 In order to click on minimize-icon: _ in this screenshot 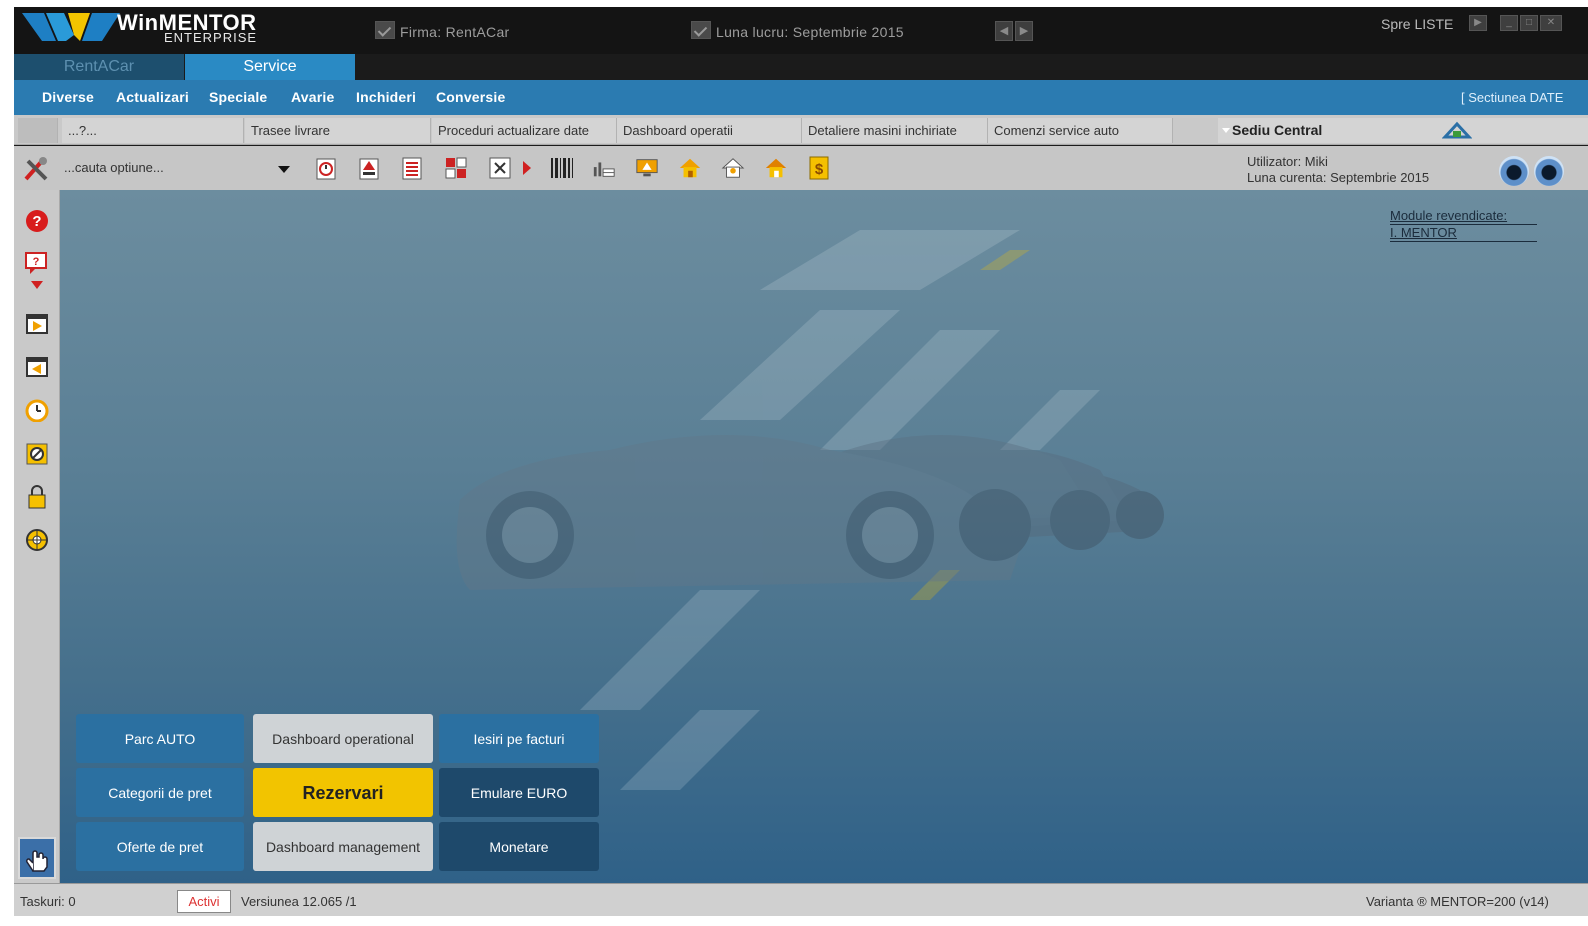, I will do `click(1509, 23)`.